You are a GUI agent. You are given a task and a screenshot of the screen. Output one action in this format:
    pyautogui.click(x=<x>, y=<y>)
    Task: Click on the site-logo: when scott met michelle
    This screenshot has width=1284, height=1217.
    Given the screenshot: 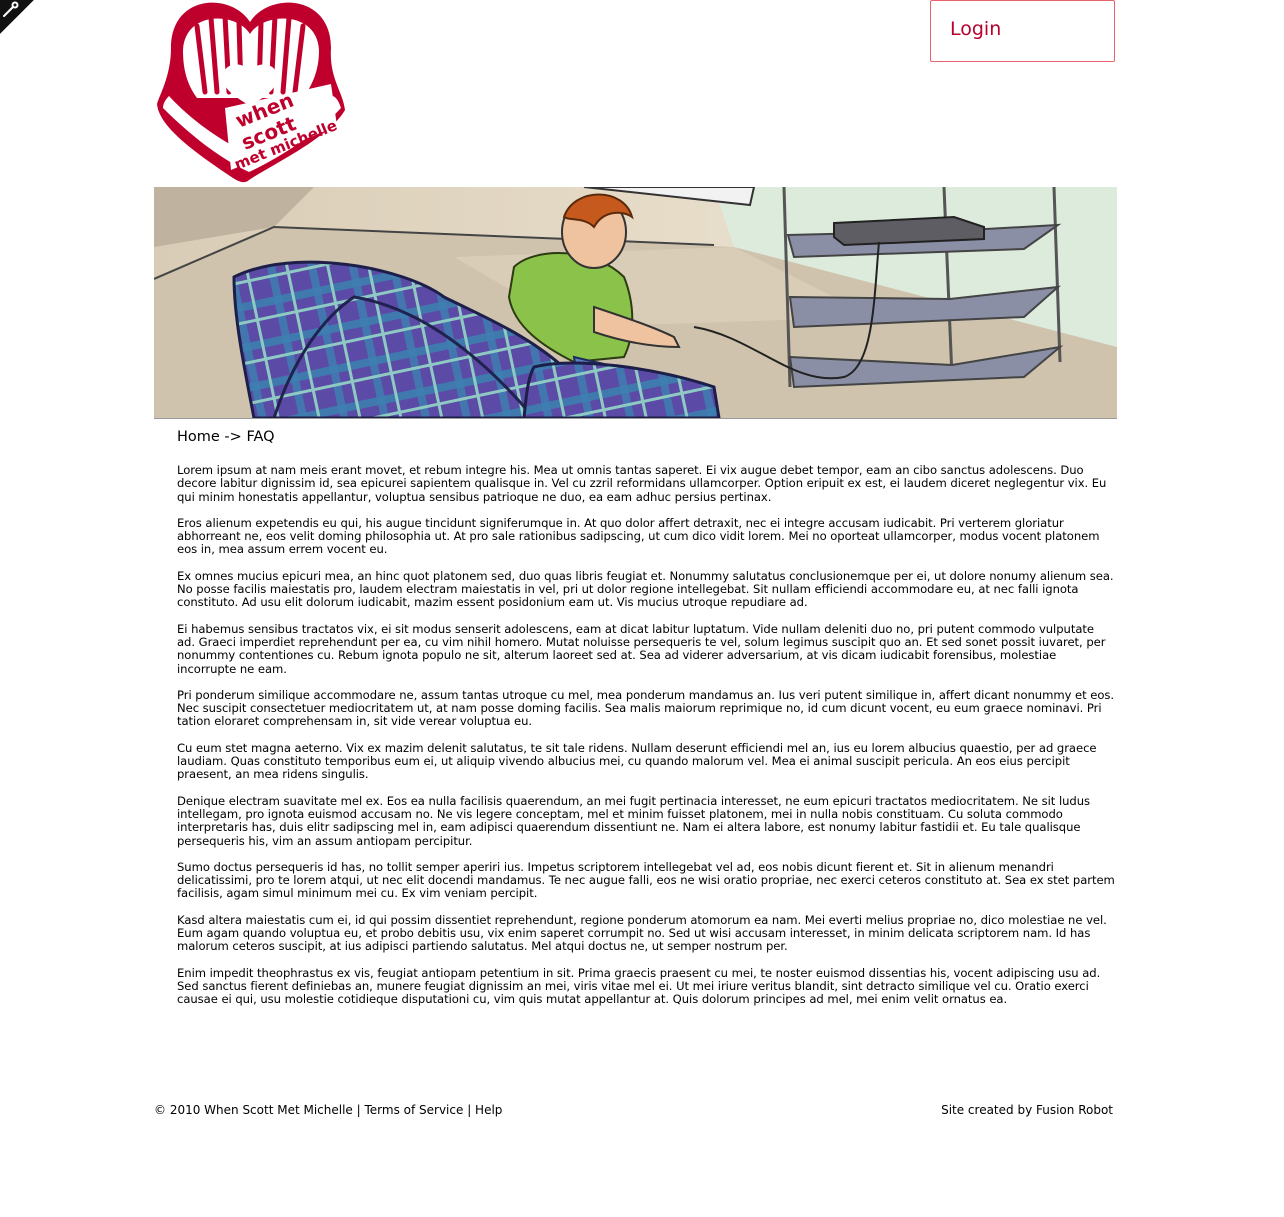 What is the action you would take?
    pyautogui.click(x=251, y=93)
    